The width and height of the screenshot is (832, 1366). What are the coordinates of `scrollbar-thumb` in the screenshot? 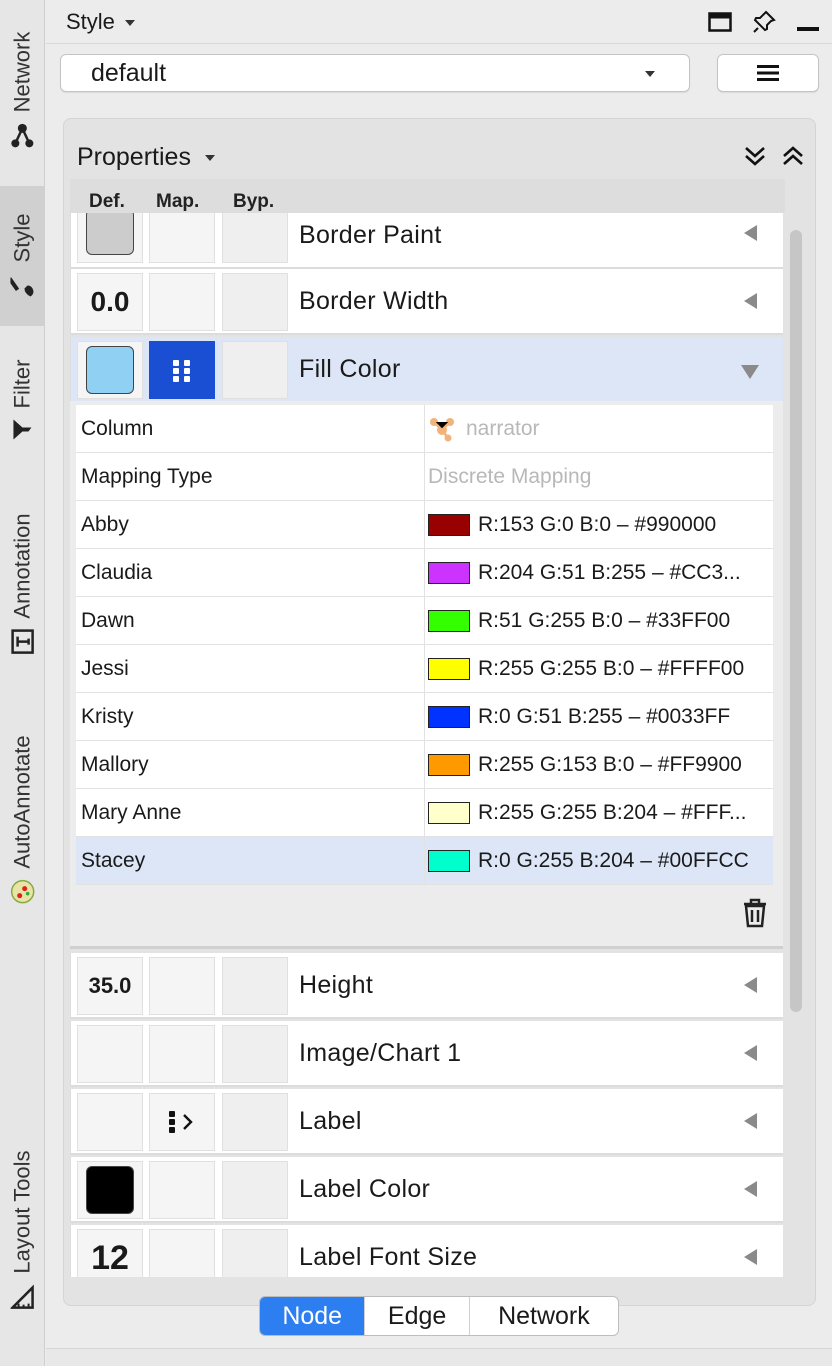 It's located at (796, 621).